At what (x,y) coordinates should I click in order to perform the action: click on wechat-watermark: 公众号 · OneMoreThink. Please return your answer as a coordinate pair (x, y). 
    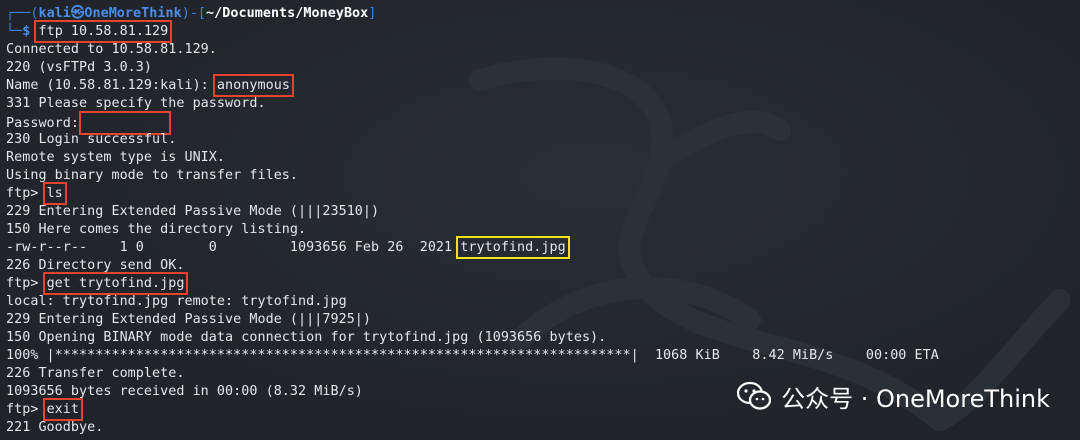
    Looking at the image, I should click on (893, 396).